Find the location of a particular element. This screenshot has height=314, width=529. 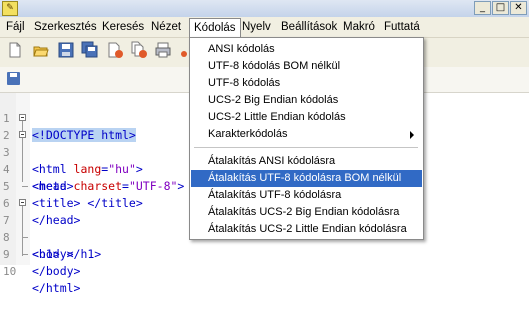

save-icon is located at coordinates (66, 50).